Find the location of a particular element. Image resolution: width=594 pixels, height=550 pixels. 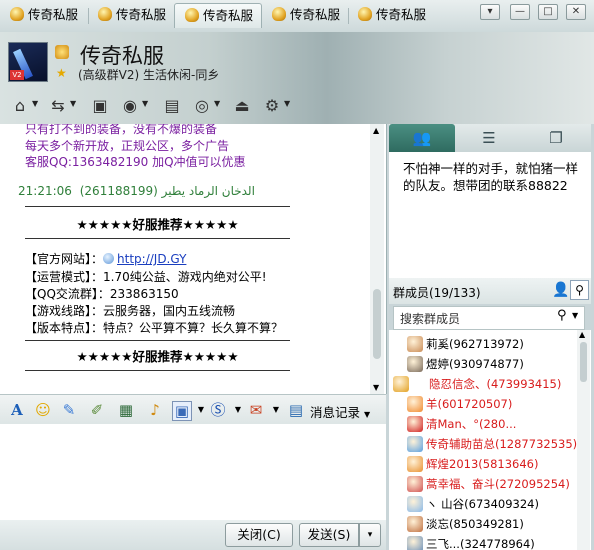

info-value: 233863150 is located at coordinates (144, 294).